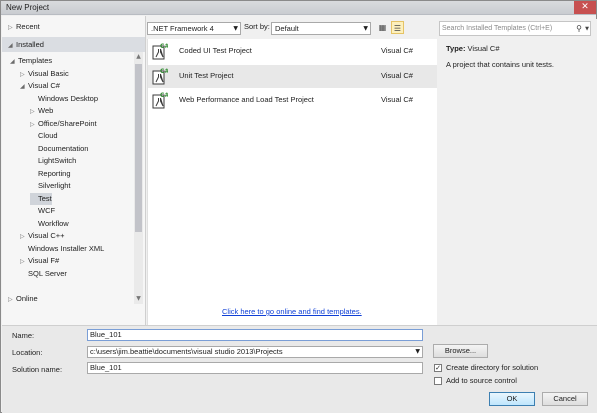 This screenshot has width=597, height=413. I want to click on tree-section-installed: ◢ Installed, so click(73, 44).